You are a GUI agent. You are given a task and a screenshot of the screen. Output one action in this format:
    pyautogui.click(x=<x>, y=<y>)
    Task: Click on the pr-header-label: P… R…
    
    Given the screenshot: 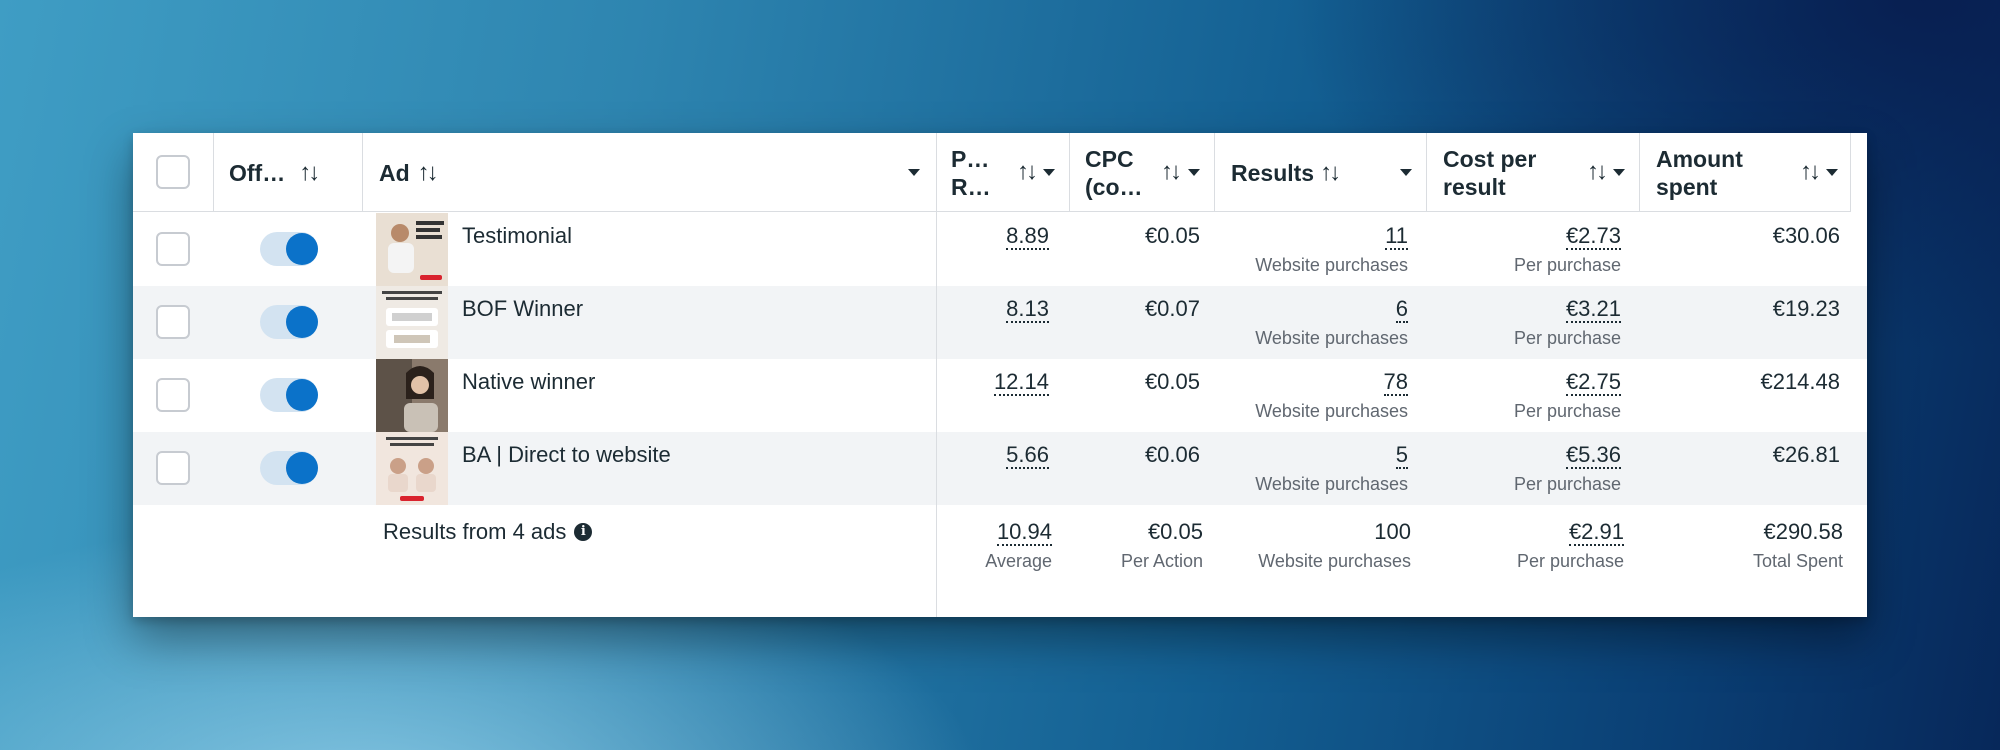 What is the action you would take?
    pyautogui.click(x=971, y=172)
    